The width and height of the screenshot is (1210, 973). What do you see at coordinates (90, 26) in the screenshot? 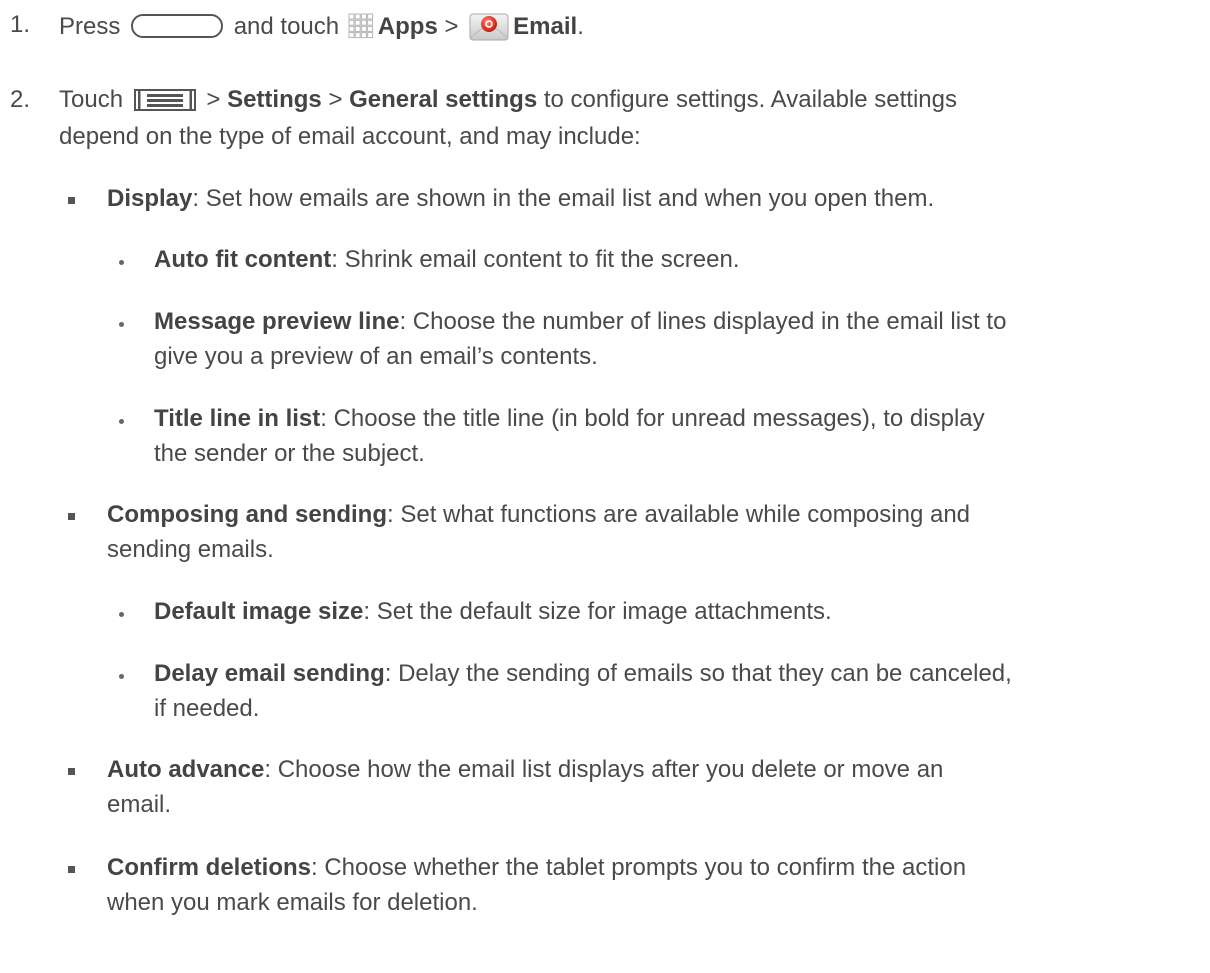
I see `step-1-press-text: Press` at bounding box center [90, 26].